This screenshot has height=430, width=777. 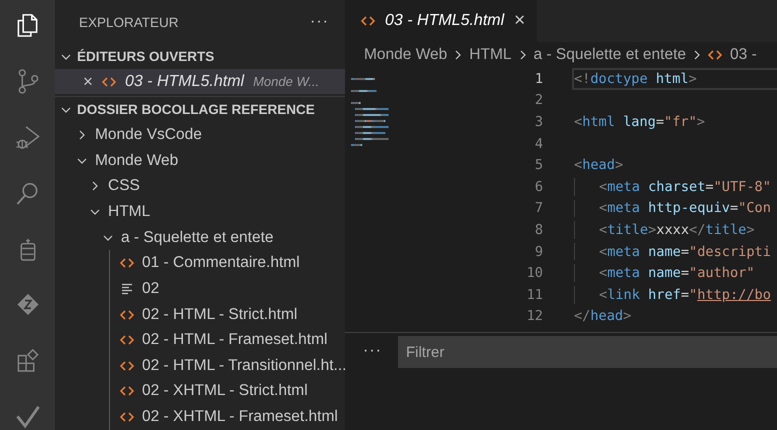 What do you see at coordinates (603, 316) in the screenshot?
I see `code-line: </head>` at bounding box center [603, 316].